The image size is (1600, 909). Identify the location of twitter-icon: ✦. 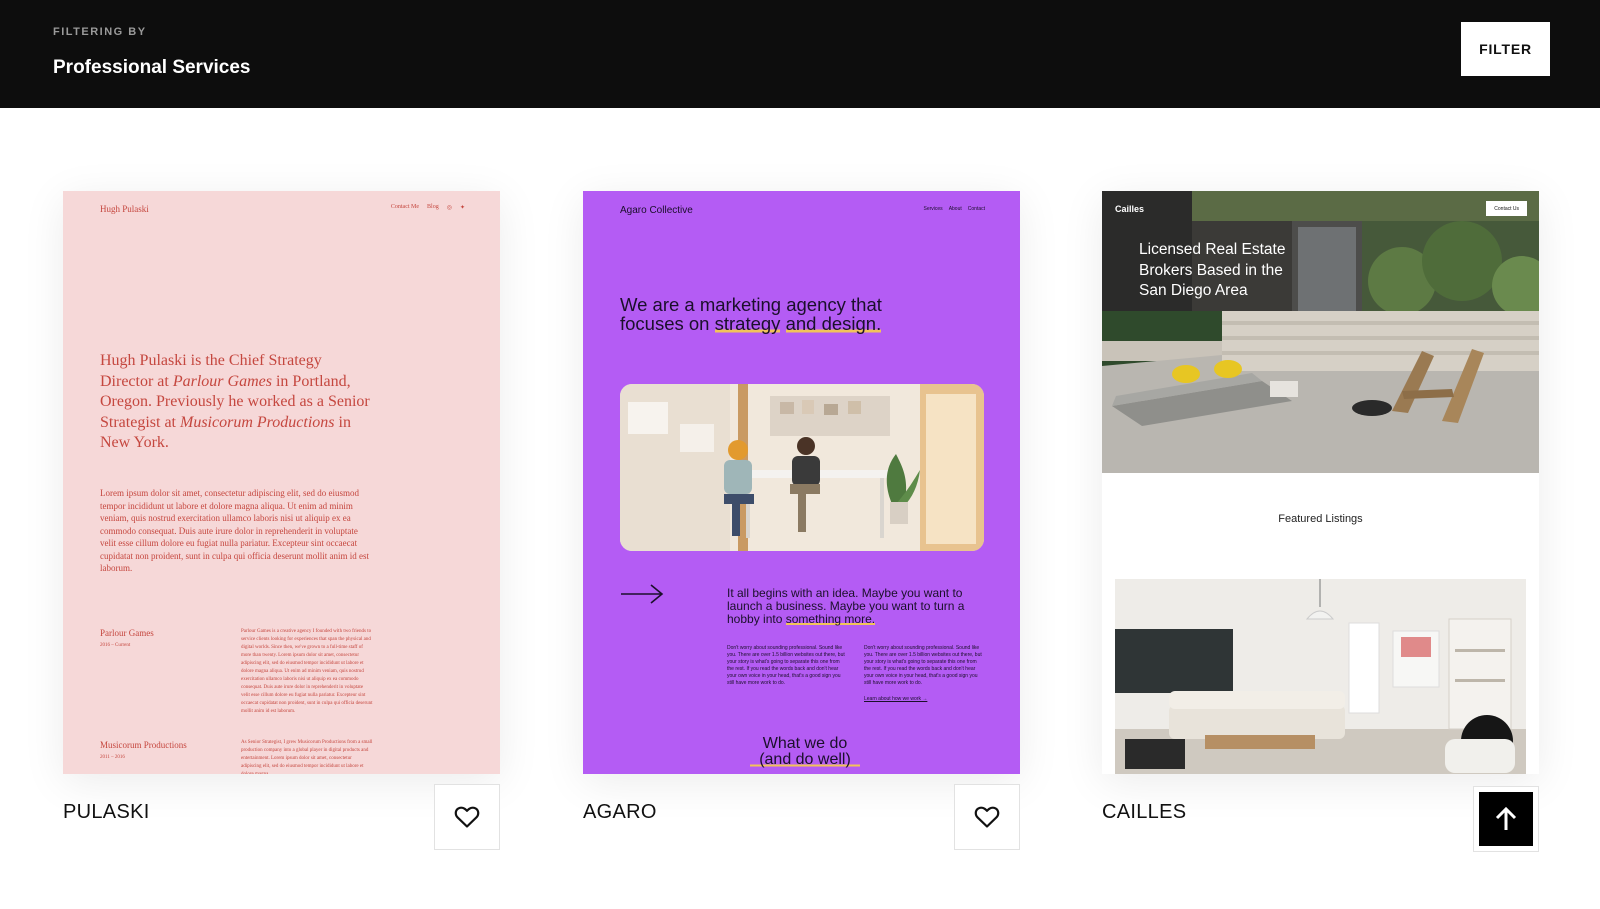
(462, 208).